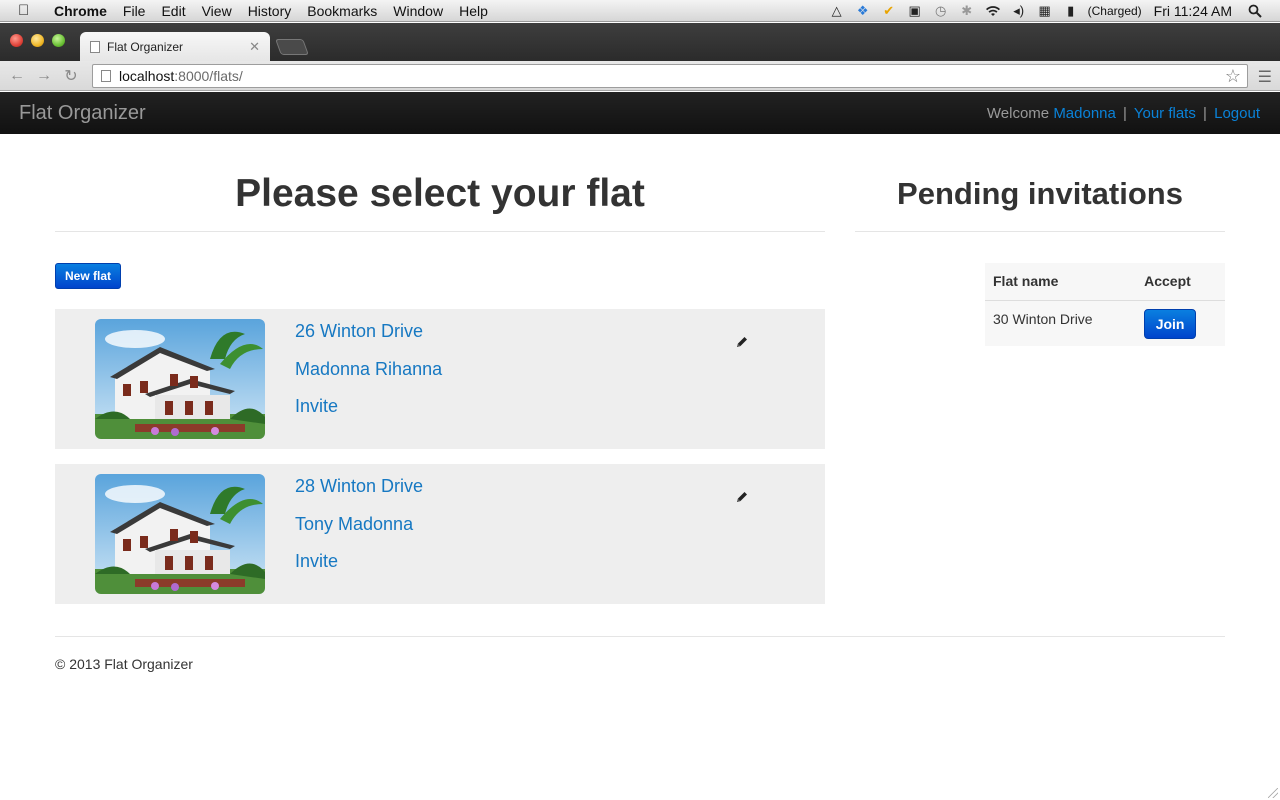 The image size is (1280, 800). Describe the element at coordinates (1233, 76) in the screenshot. I see `bookmark-star-icon: ☆` at that location.